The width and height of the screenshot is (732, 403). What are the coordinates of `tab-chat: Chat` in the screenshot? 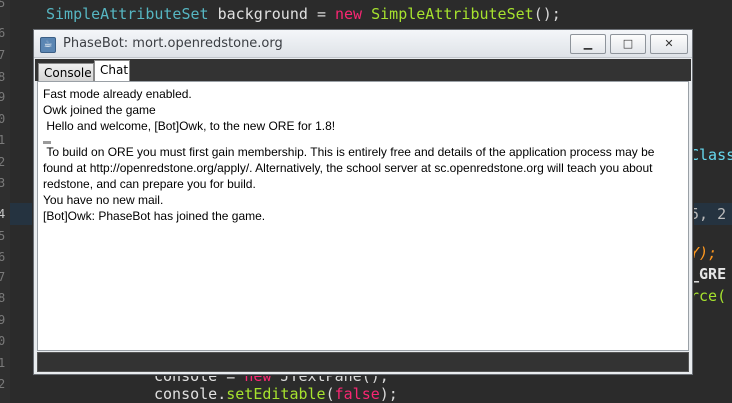 It's located at (112, 71).